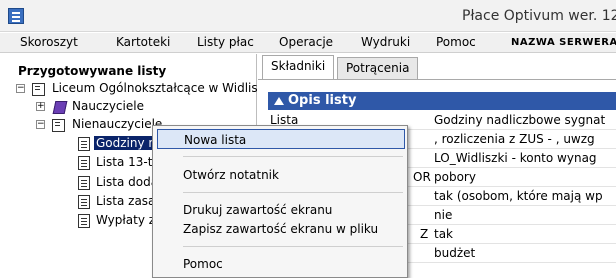 Image resolution: width=616 pixels, height=278 pixels. I want to click on context-menu-label: Otwórz notatnik, so click(231, 175).